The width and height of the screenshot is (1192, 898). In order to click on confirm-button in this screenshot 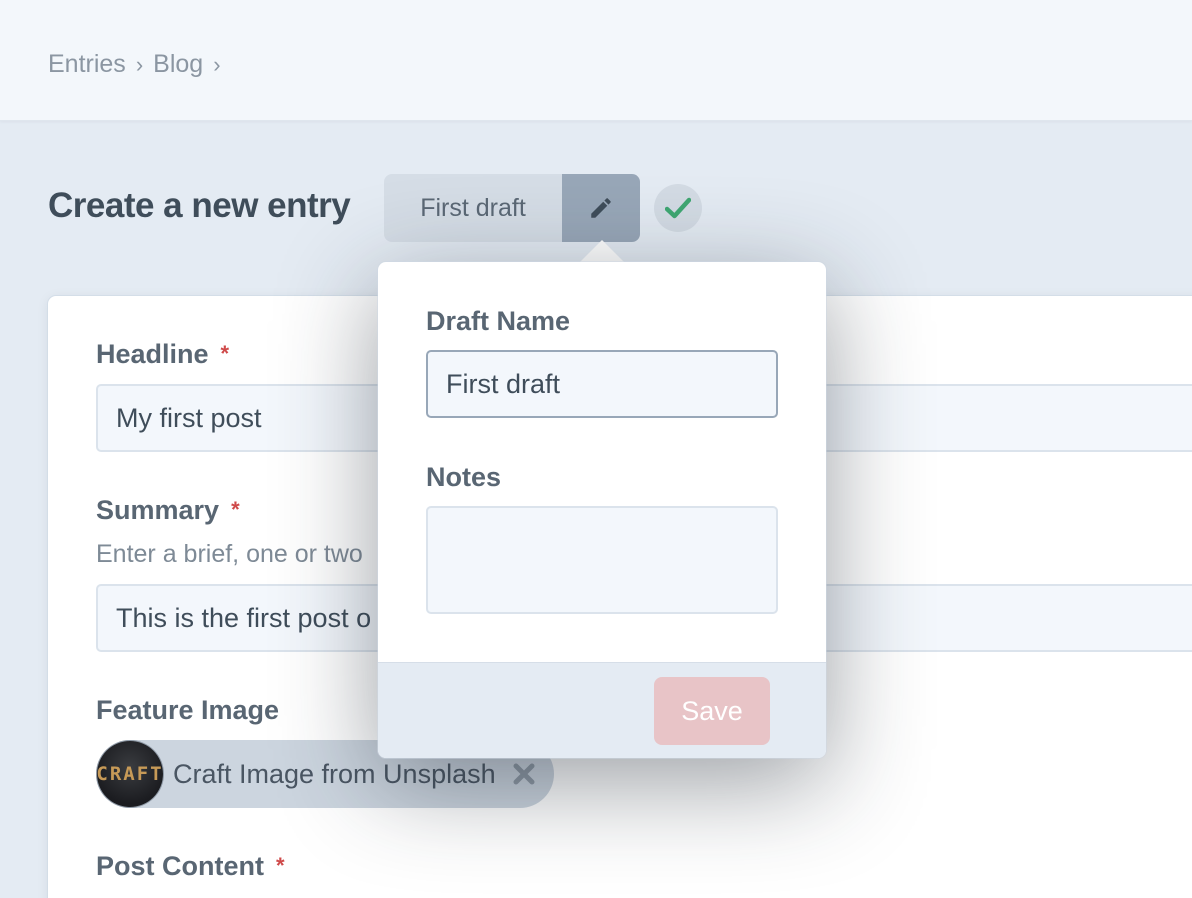, I will do `click(678, 208)`.